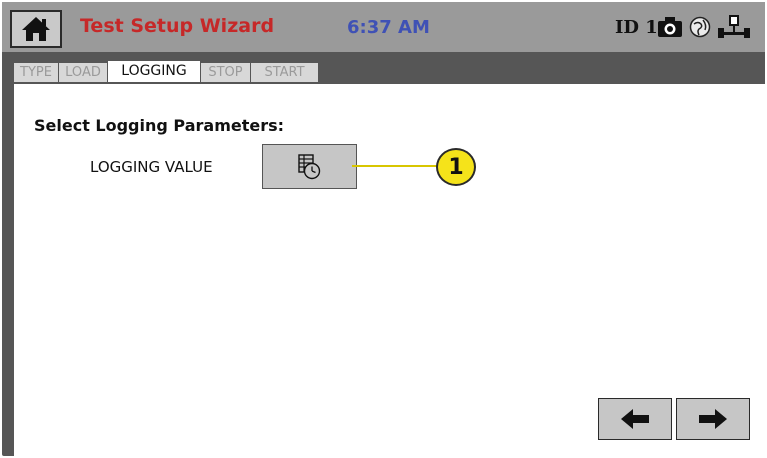 The image size is (767, 458). I want to click on machine-id: ID 1, so click(636, 27).